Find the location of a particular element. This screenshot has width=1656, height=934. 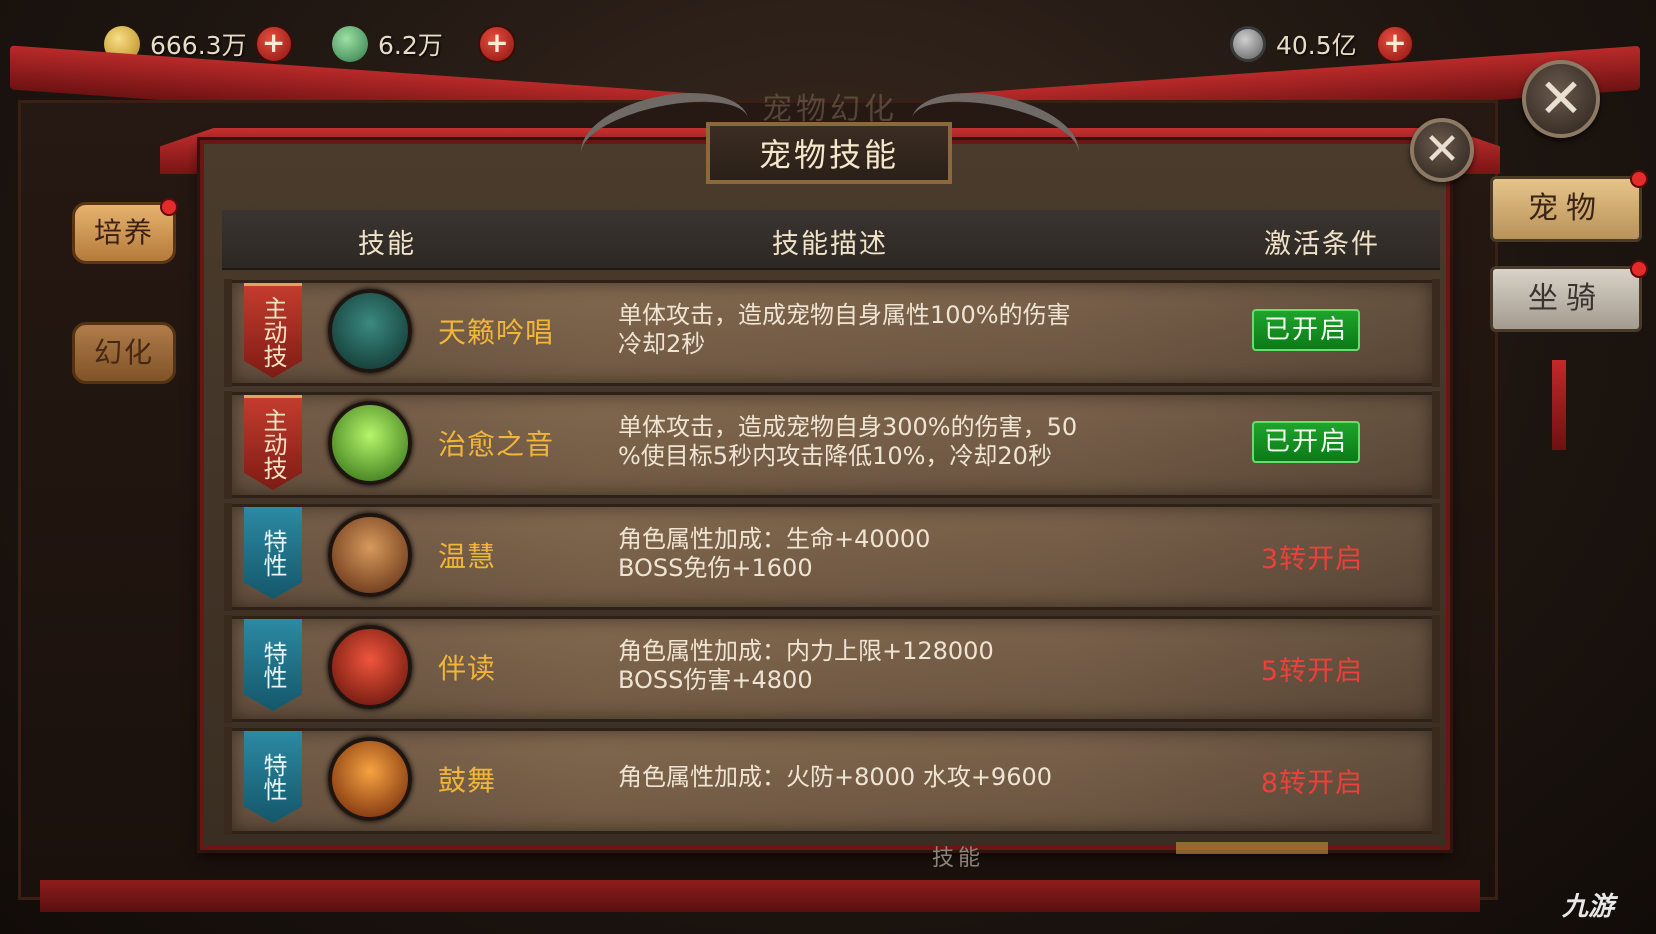

add-coin-button: + is located at coordinates (1395, 44).